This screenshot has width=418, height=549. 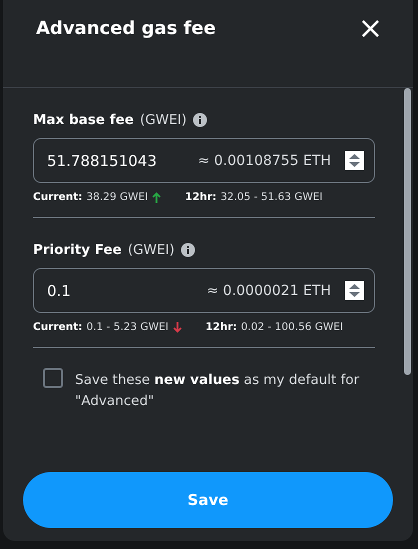 What do you see at coordinates (53, 378) in the screenshot?
I see `checkbox` at bounding box center [53, 378].